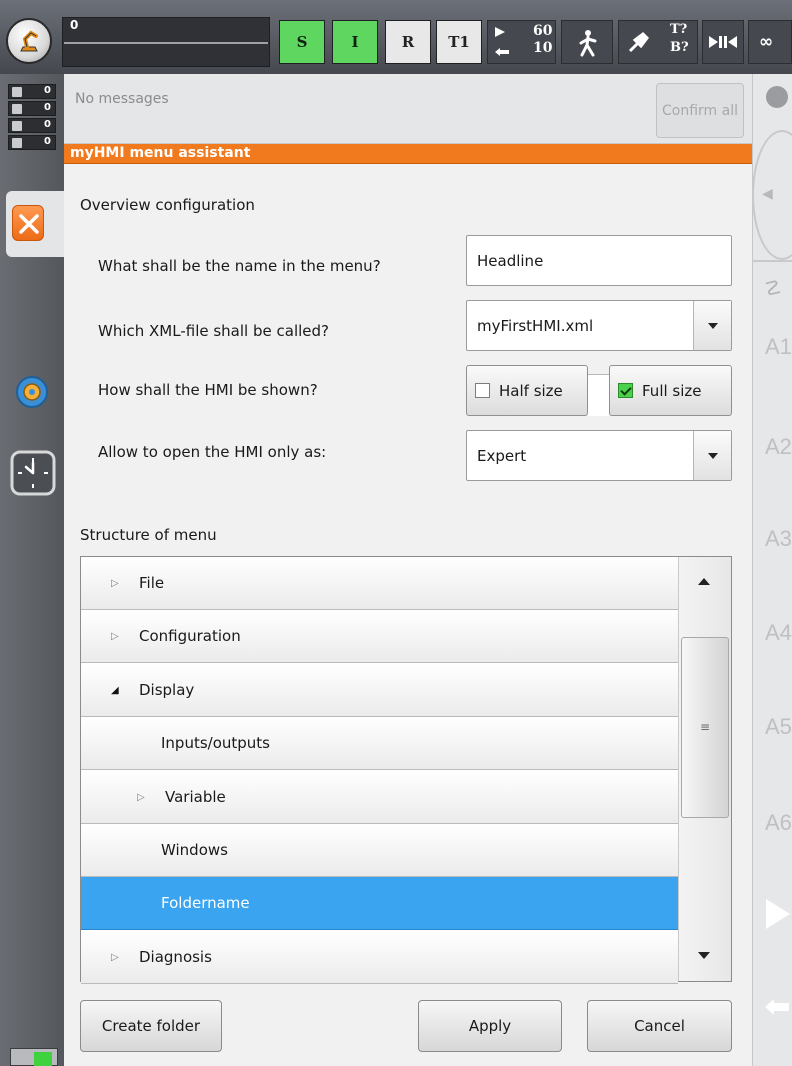 This screenshot has width=792, height=1066. I want to click on close-icon, so click(29, 224).